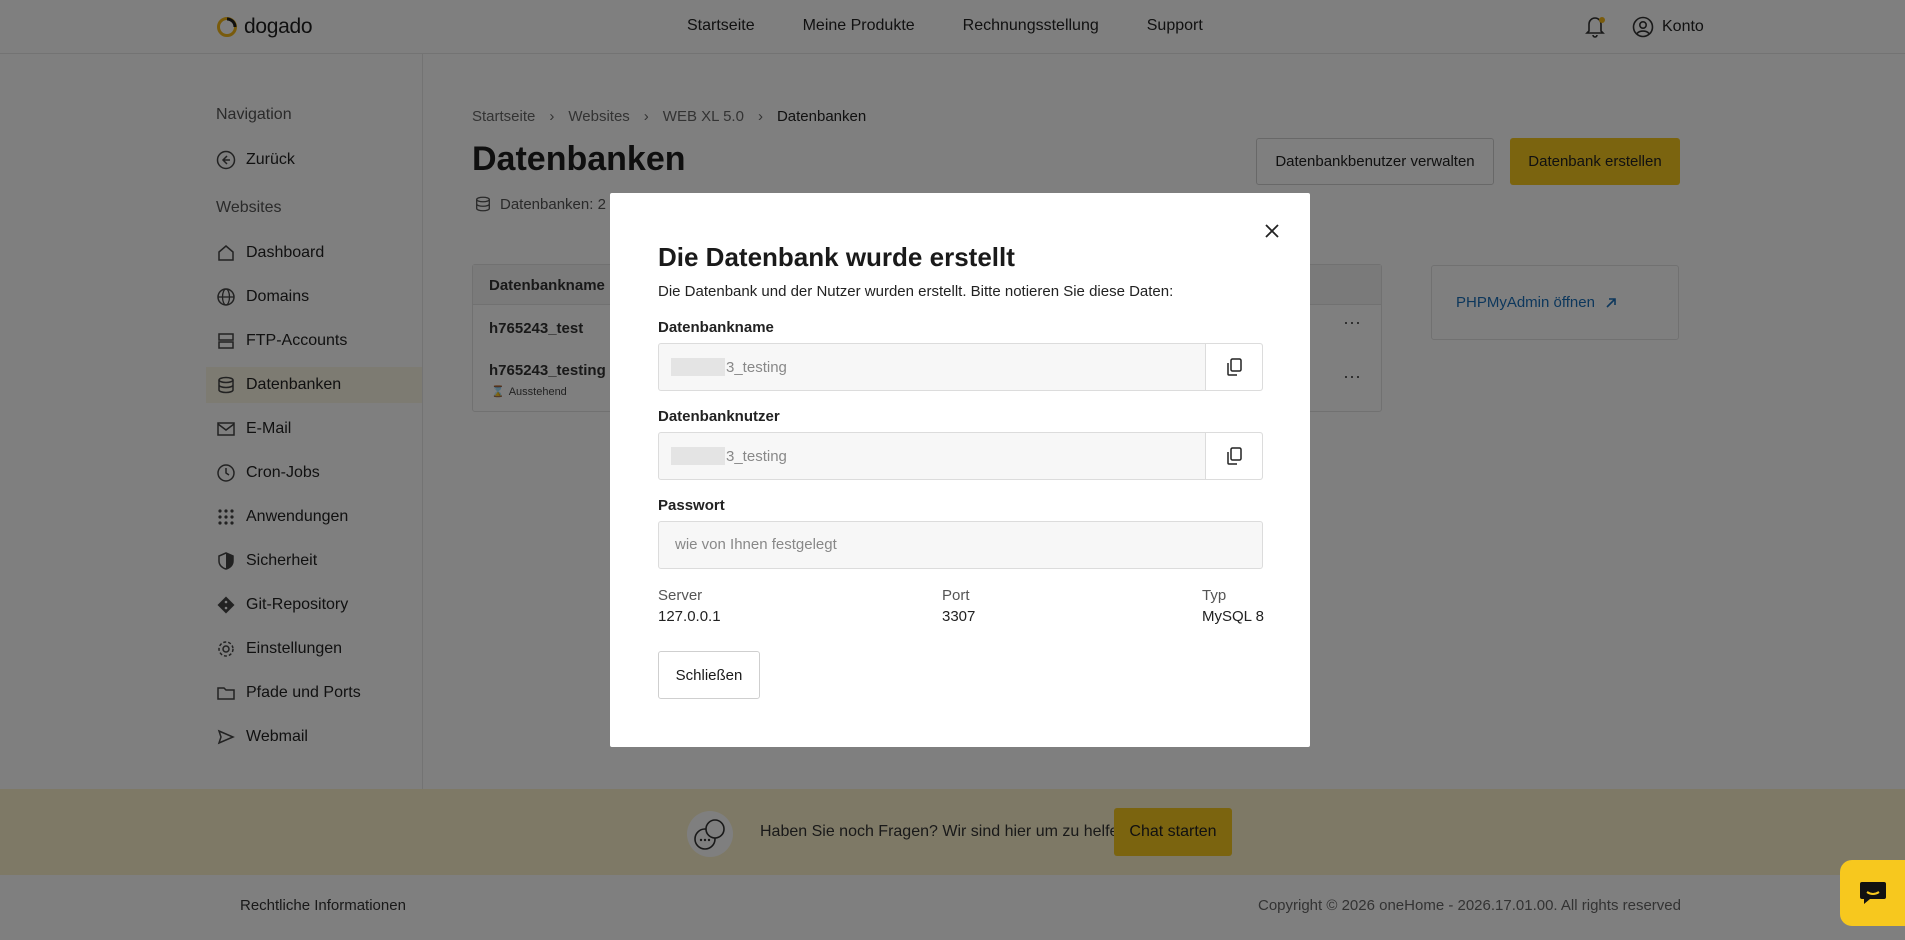  Describe the element at coordinates (960, 456) in the screenshot. I see `db-user-field: 3_testing` at that location.